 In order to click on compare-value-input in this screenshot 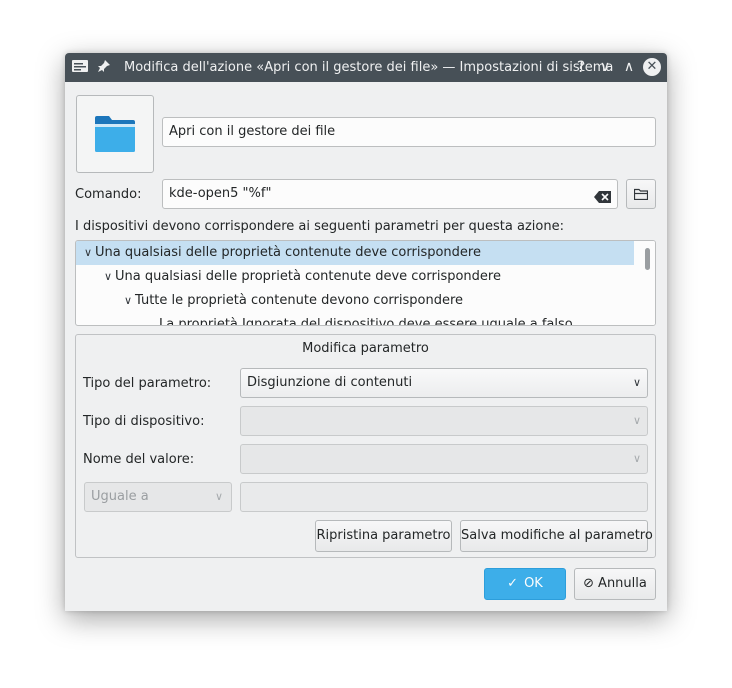, I will do `click(444, 497)`.